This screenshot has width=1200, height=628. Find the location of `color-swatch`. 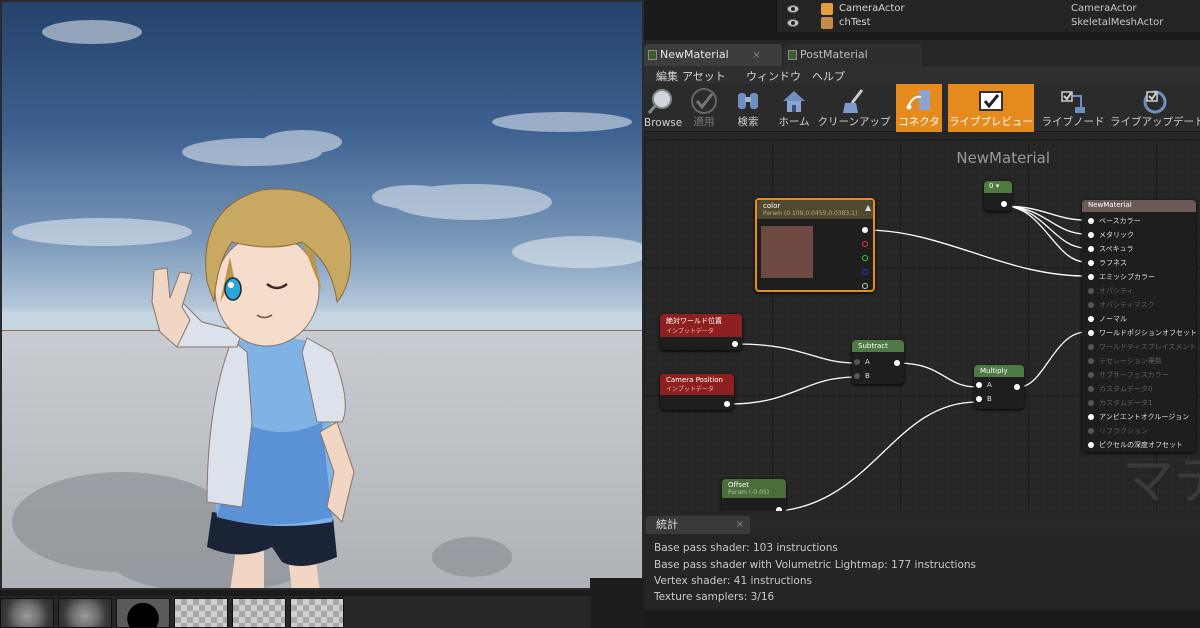

color-swatch is located at coordinates (787, 252).